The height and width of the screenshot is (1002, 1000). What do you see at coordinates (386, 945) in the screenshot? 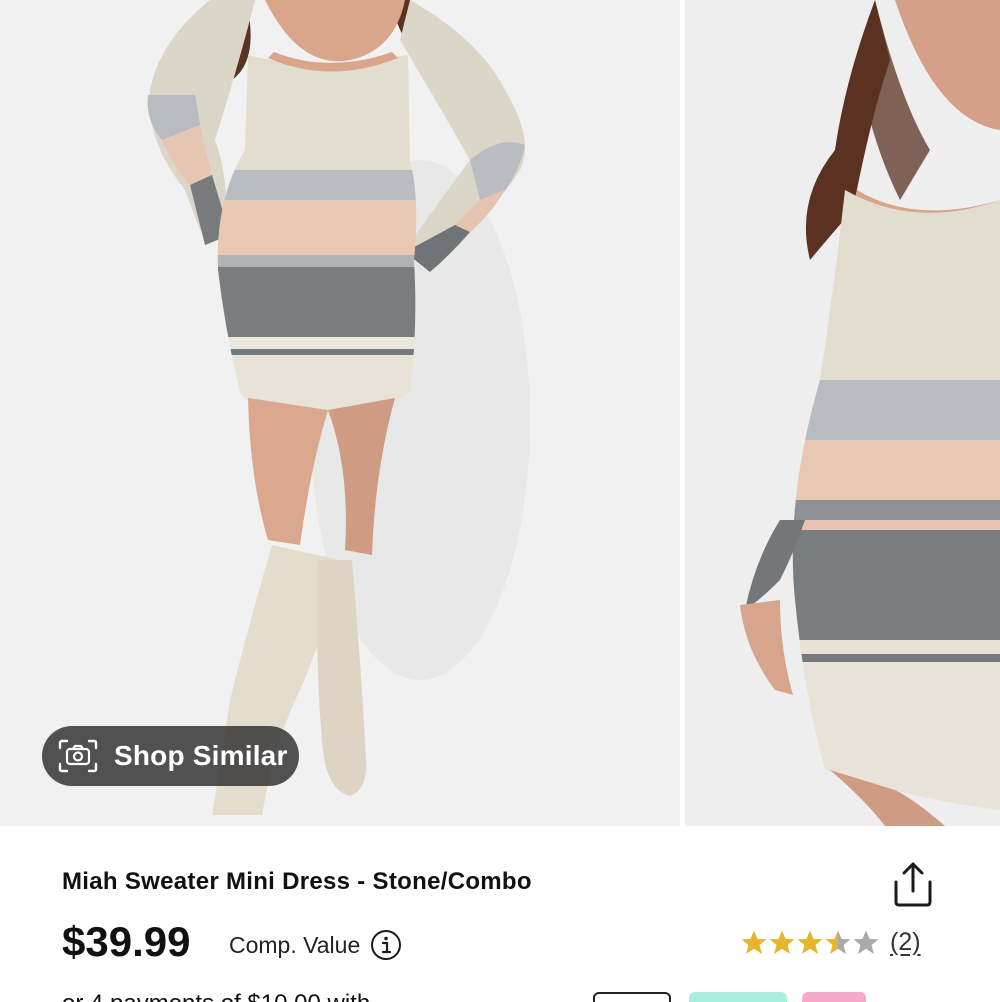
I see `info-icon` at bounding box center [386, 945].